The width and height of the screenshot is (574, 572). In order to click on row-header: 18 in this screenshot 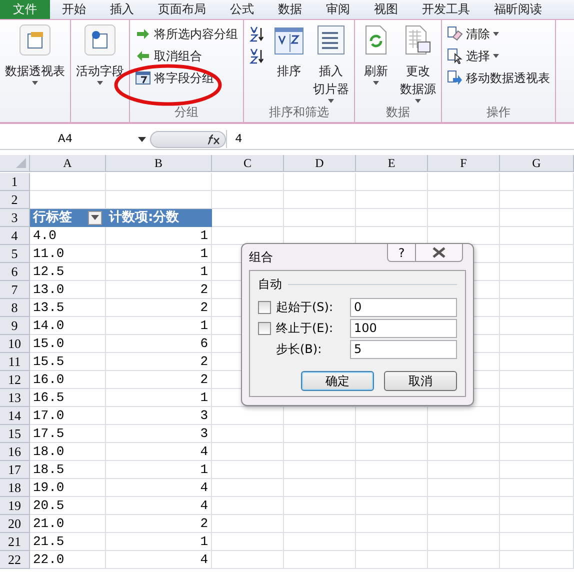, I will do `click(15, 488)`.